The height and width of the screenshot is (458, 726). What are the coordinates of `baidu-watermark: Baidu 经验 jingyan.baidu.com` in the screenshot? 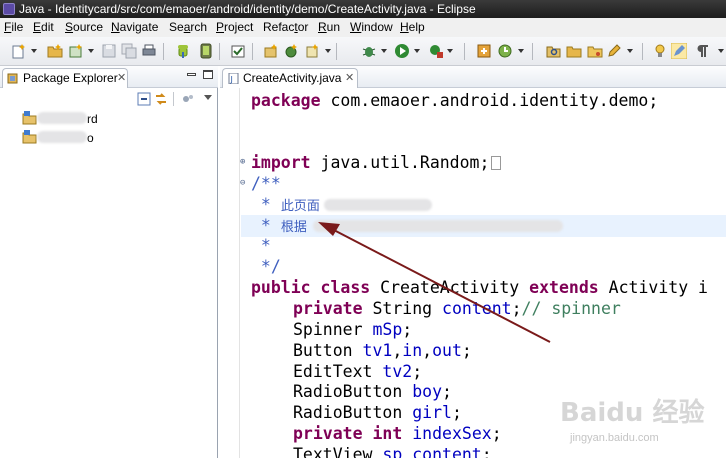 It's located at (640, 422).